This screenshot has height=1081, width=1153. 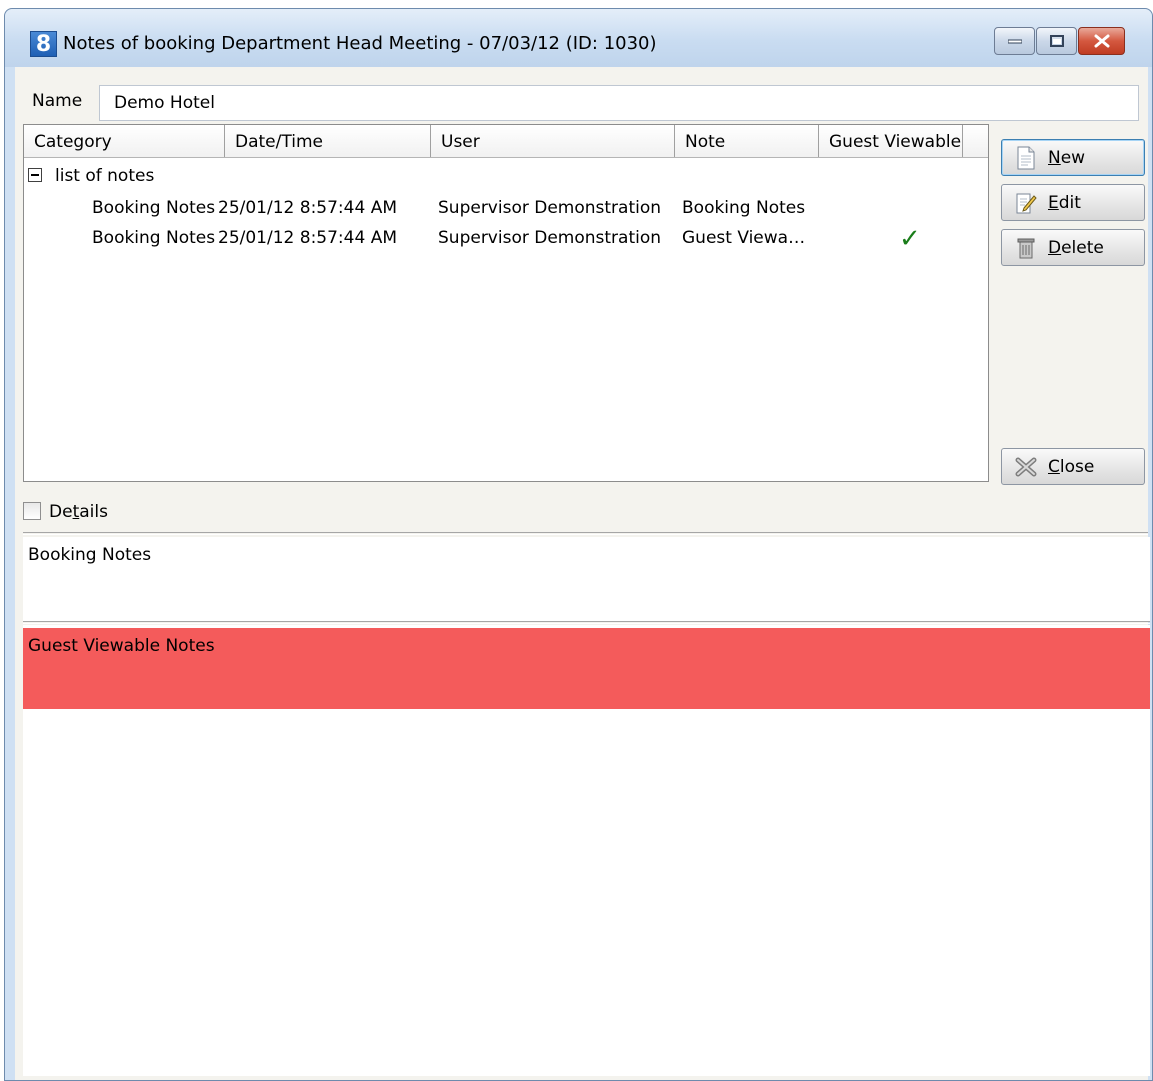 I want to click on close-label: lose, so click(x=1077, y=466).